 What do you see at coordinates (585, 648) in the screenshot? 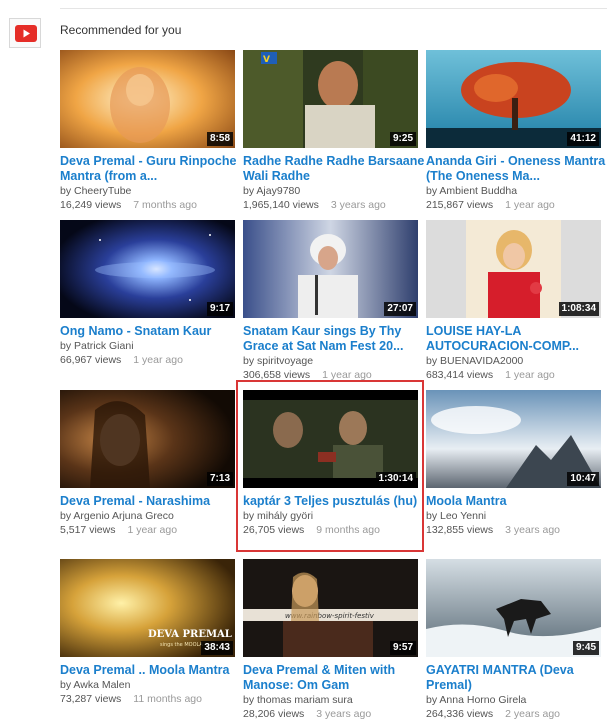
I see `video-duration: 9:45` at bounding box center [585, 648].